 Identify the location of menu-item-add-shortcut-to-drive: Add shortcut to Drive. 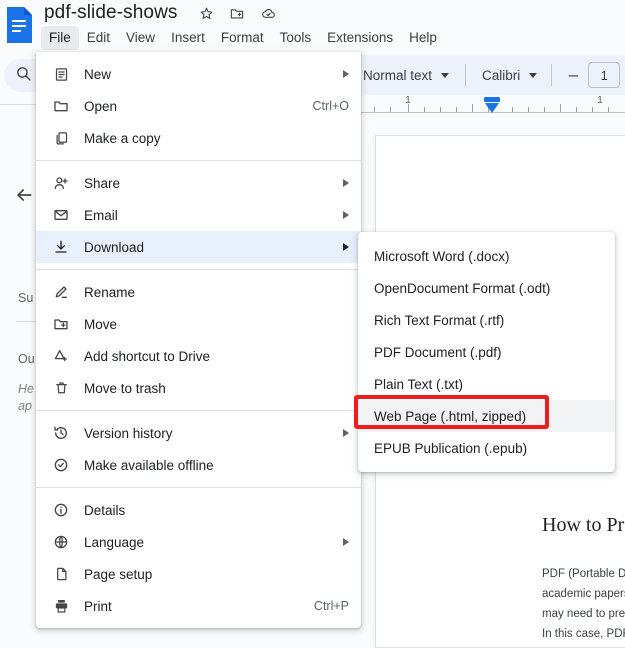
(198, 356).